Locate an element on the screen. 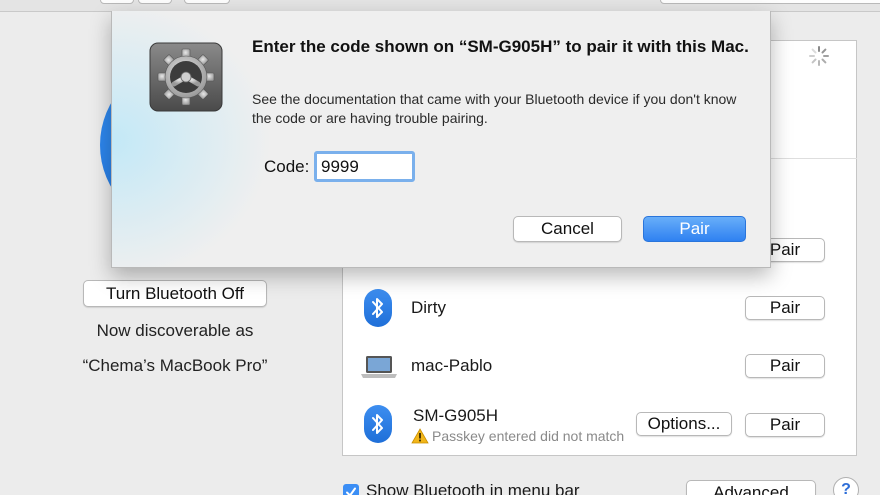 The height and width of the screenshot is (495, 880). cancel-button: Cancel is located at coordinates (567, 229).